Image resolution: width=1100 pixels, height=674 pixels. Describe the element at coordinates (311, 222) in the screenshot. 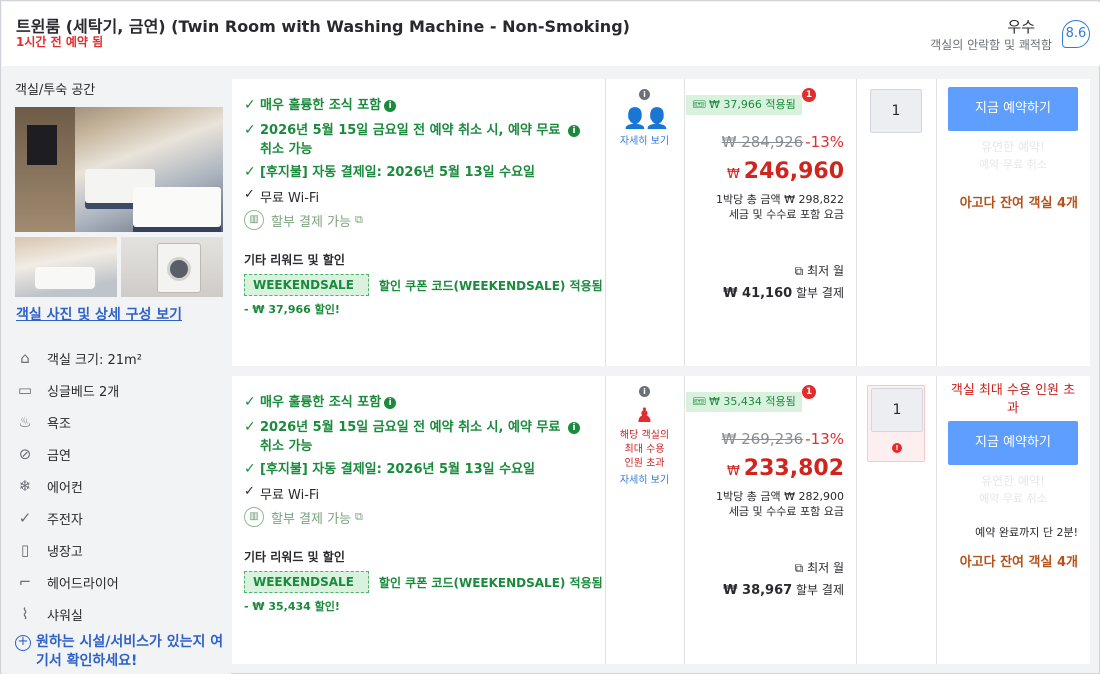

I see `installment-label: 할부 결제 가능` at that location.